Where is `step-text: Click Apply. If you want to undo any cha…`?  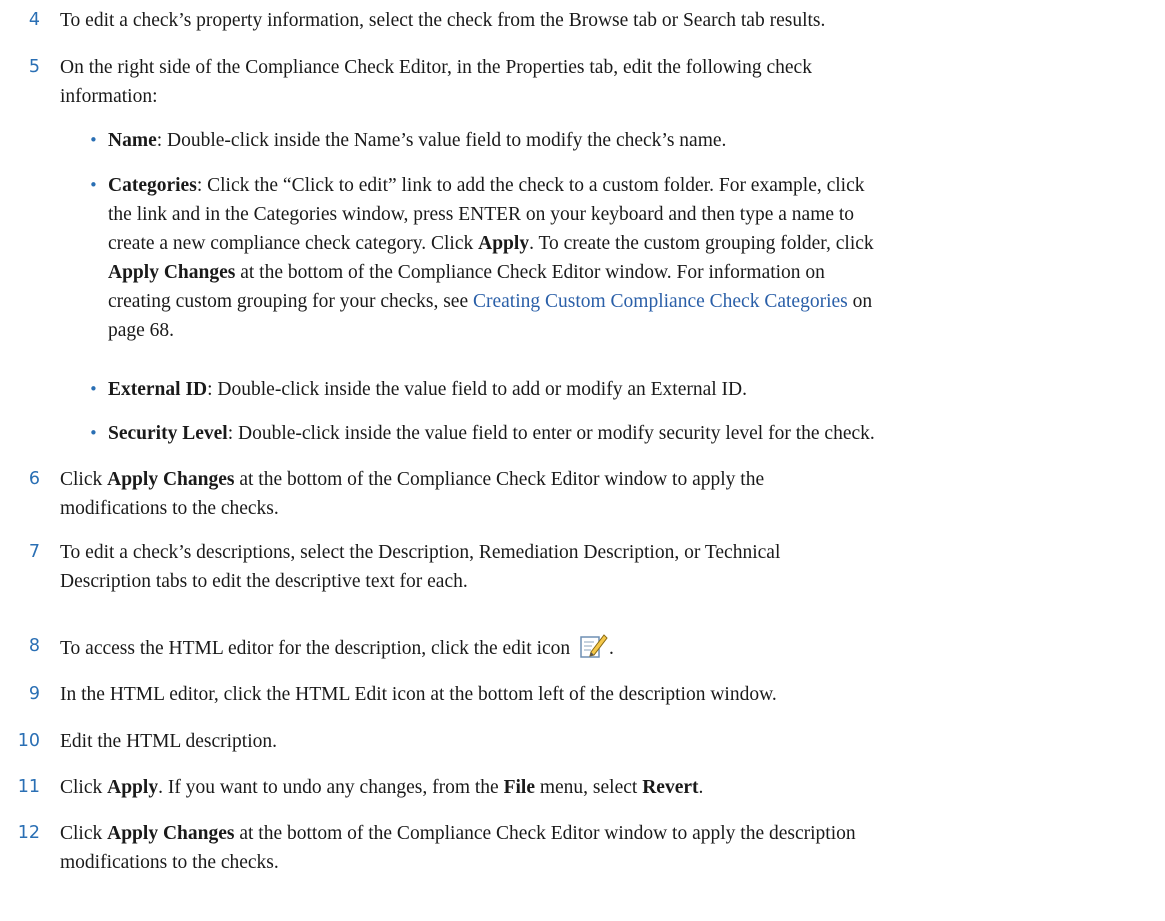 step-text: Click Apply. If you want to undo any cha… is located at coordinates (382, 787).